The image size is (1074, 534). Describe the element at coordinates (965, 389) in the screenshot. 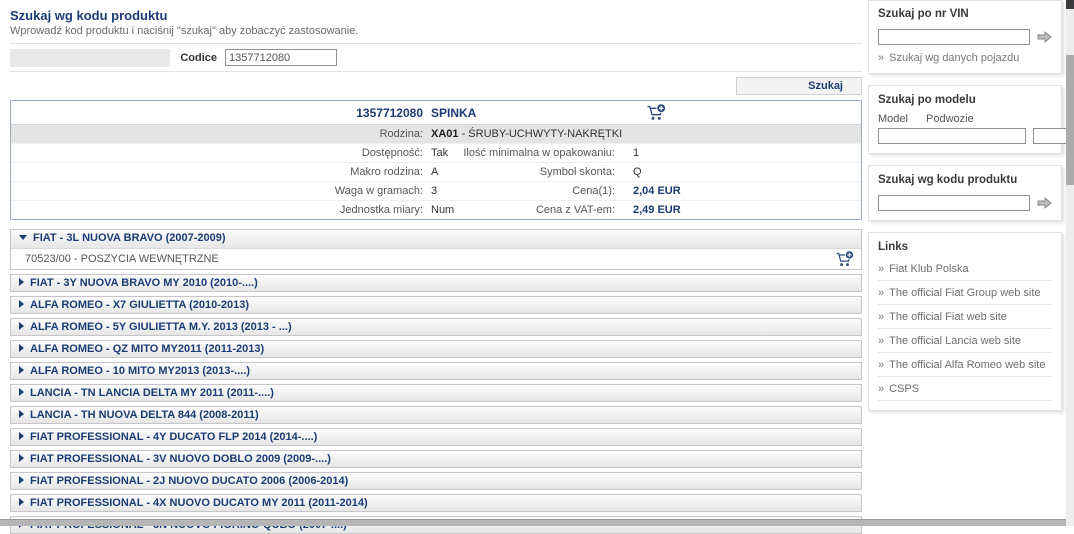

I see `external-link: » CSPS` at that location.